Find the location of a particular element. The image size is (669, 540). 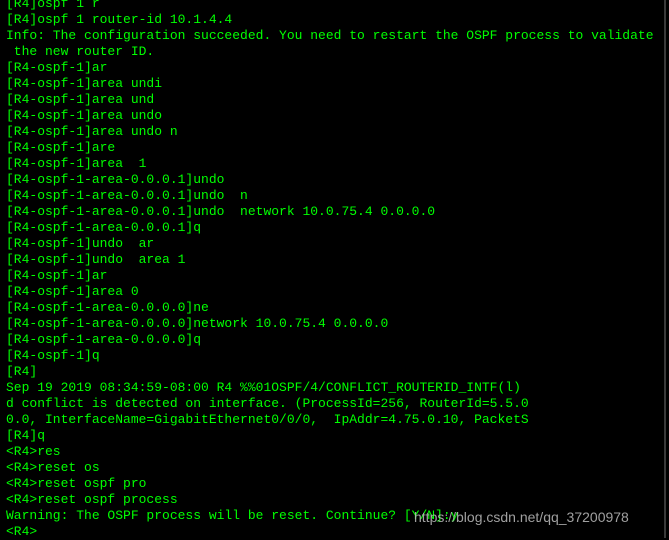

terminal-line: <R4>reset os is located at coordinates (53, 467).